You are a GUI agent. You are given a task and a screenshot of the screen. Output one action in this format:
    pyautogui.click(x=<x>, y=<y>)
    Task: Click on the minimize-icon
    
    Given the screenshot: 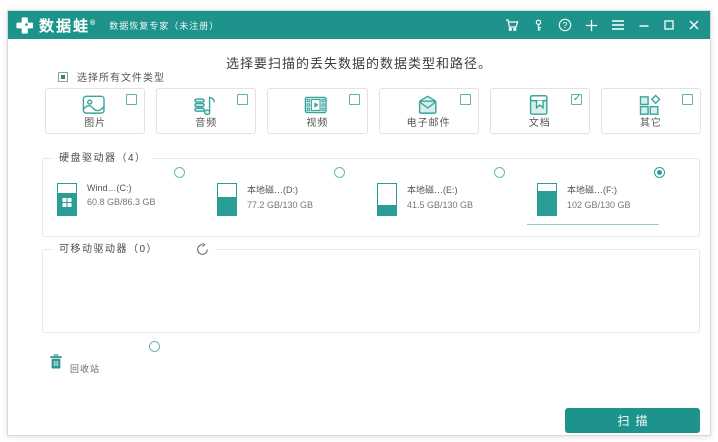 What is the action you would take?
    pyautogui.click(x=644, y=25)
    